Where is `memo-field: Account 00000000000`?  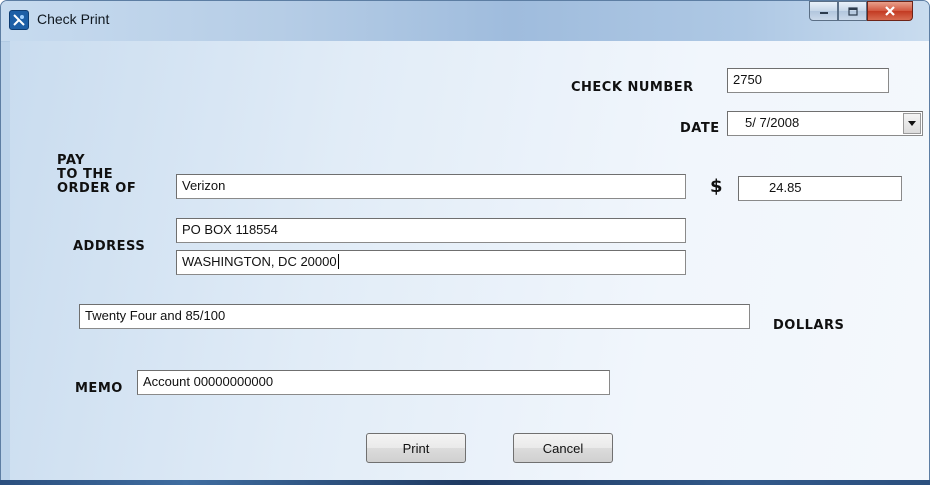
memo-field: Account 00000000000 is located at coordinates (373, 382).